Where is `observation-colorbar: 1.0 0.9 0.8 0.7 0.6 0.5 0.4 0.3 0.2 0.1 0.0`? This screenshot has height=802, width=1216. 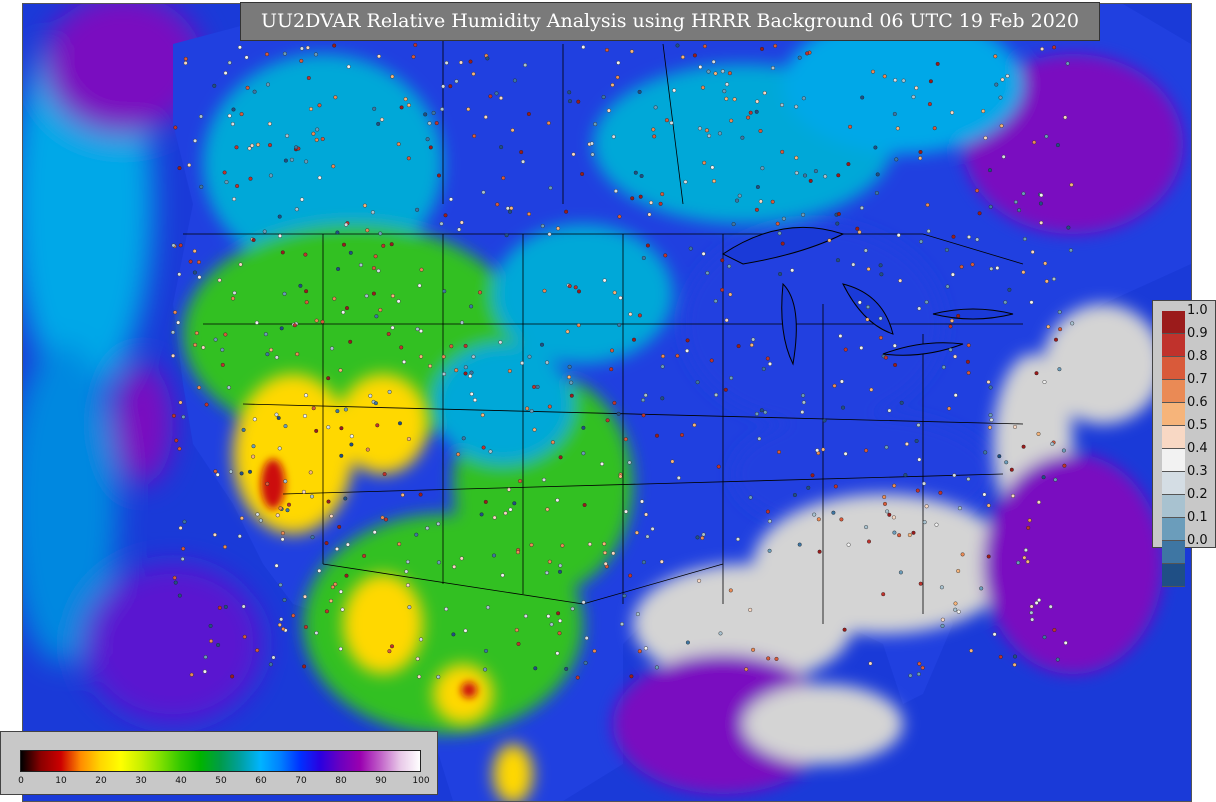 observation-colorbar: 1.0 0.9 0.8 0.7 0.6 0.5 0.4 0.3 0.2 0.1 0.0 is located at coordinates (1184, 443).